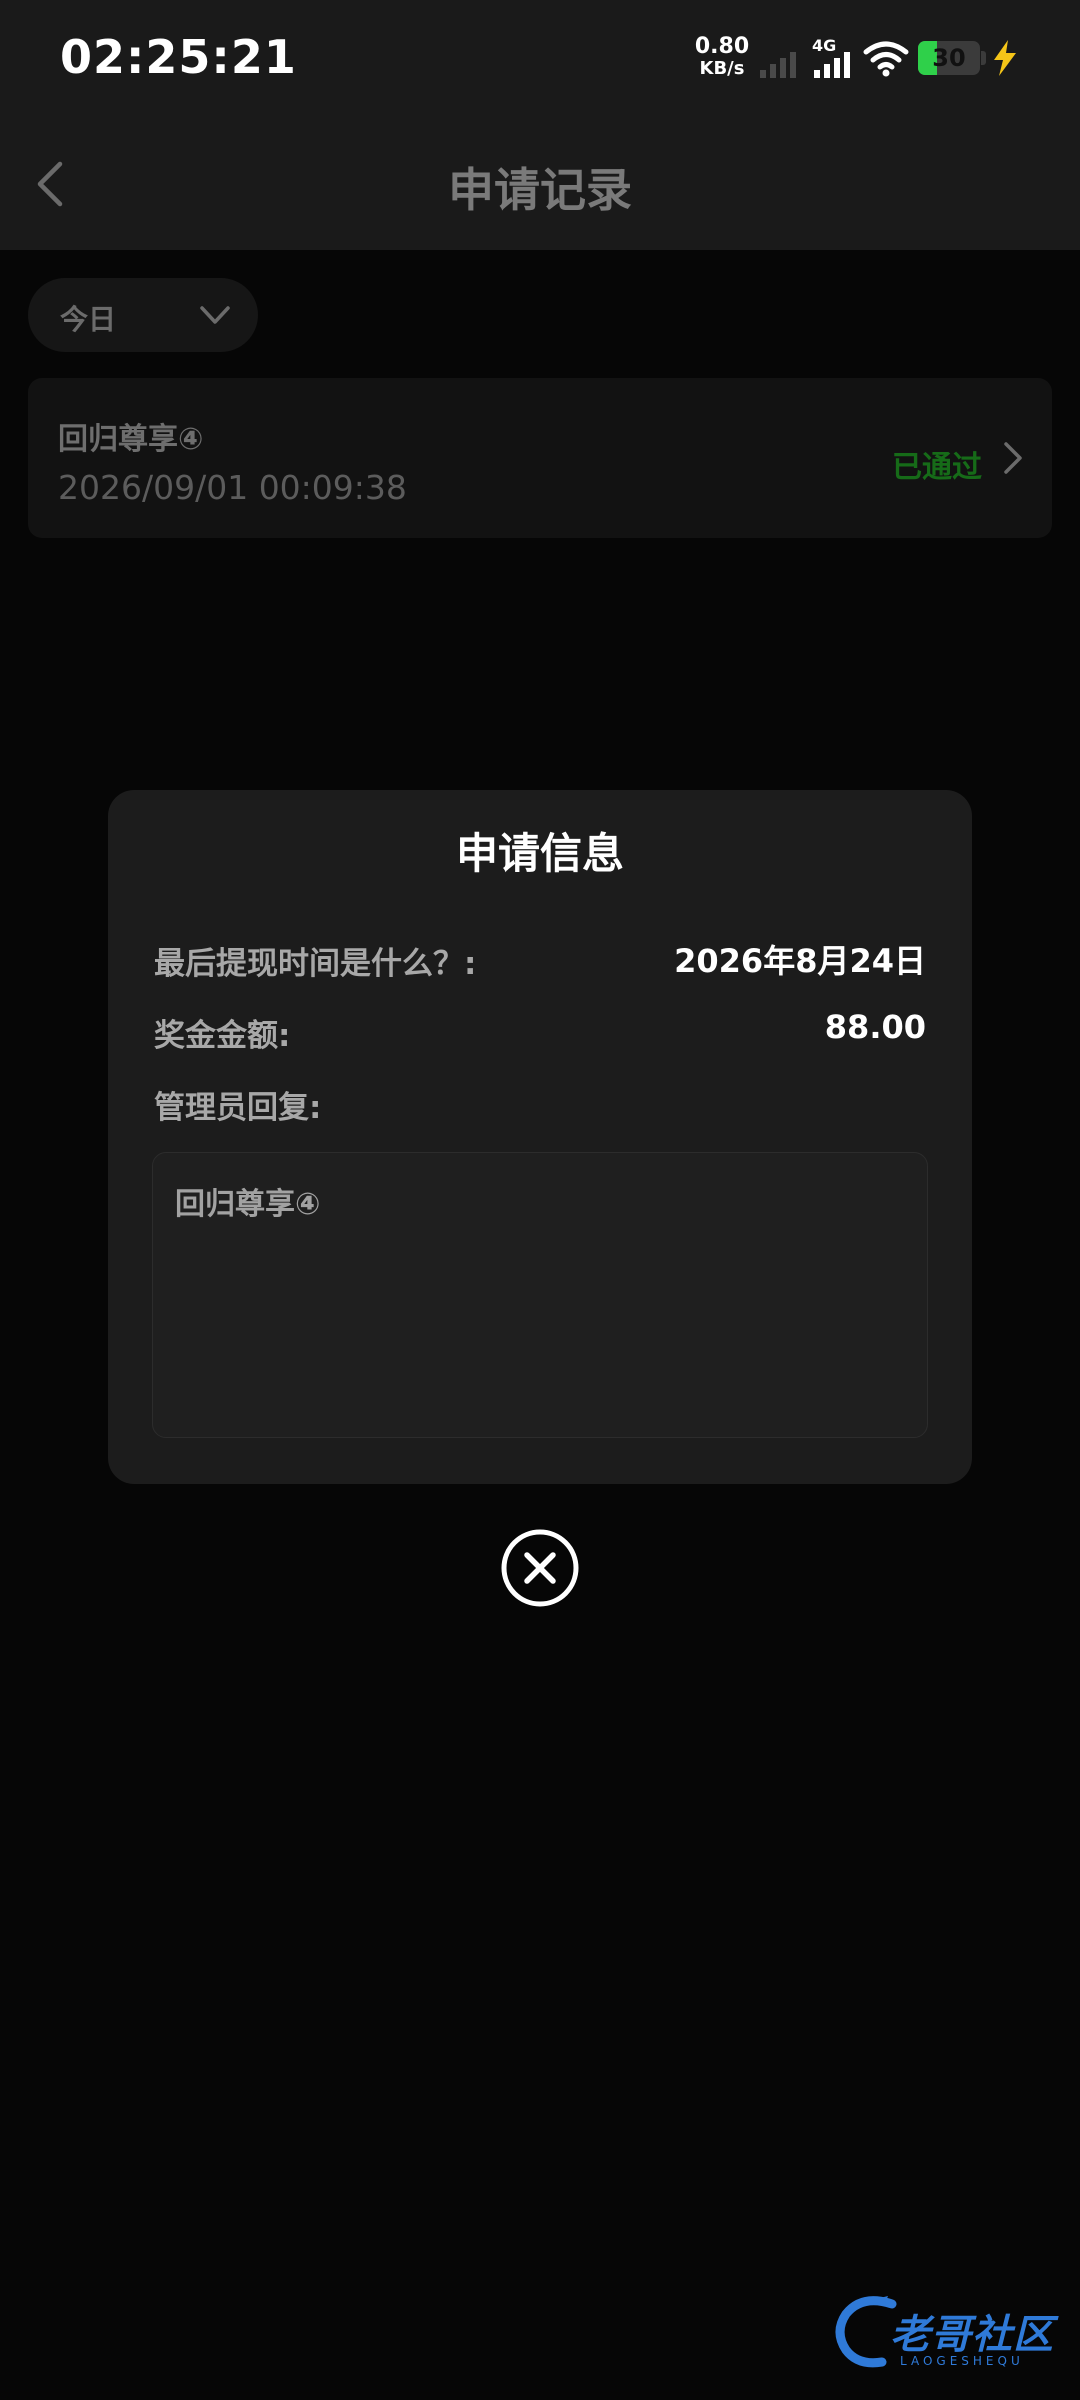  Describe the element at coordinates (222, 1036) in the screenshot. I see `bonus-amount-label: 奖金金额:` at that location.